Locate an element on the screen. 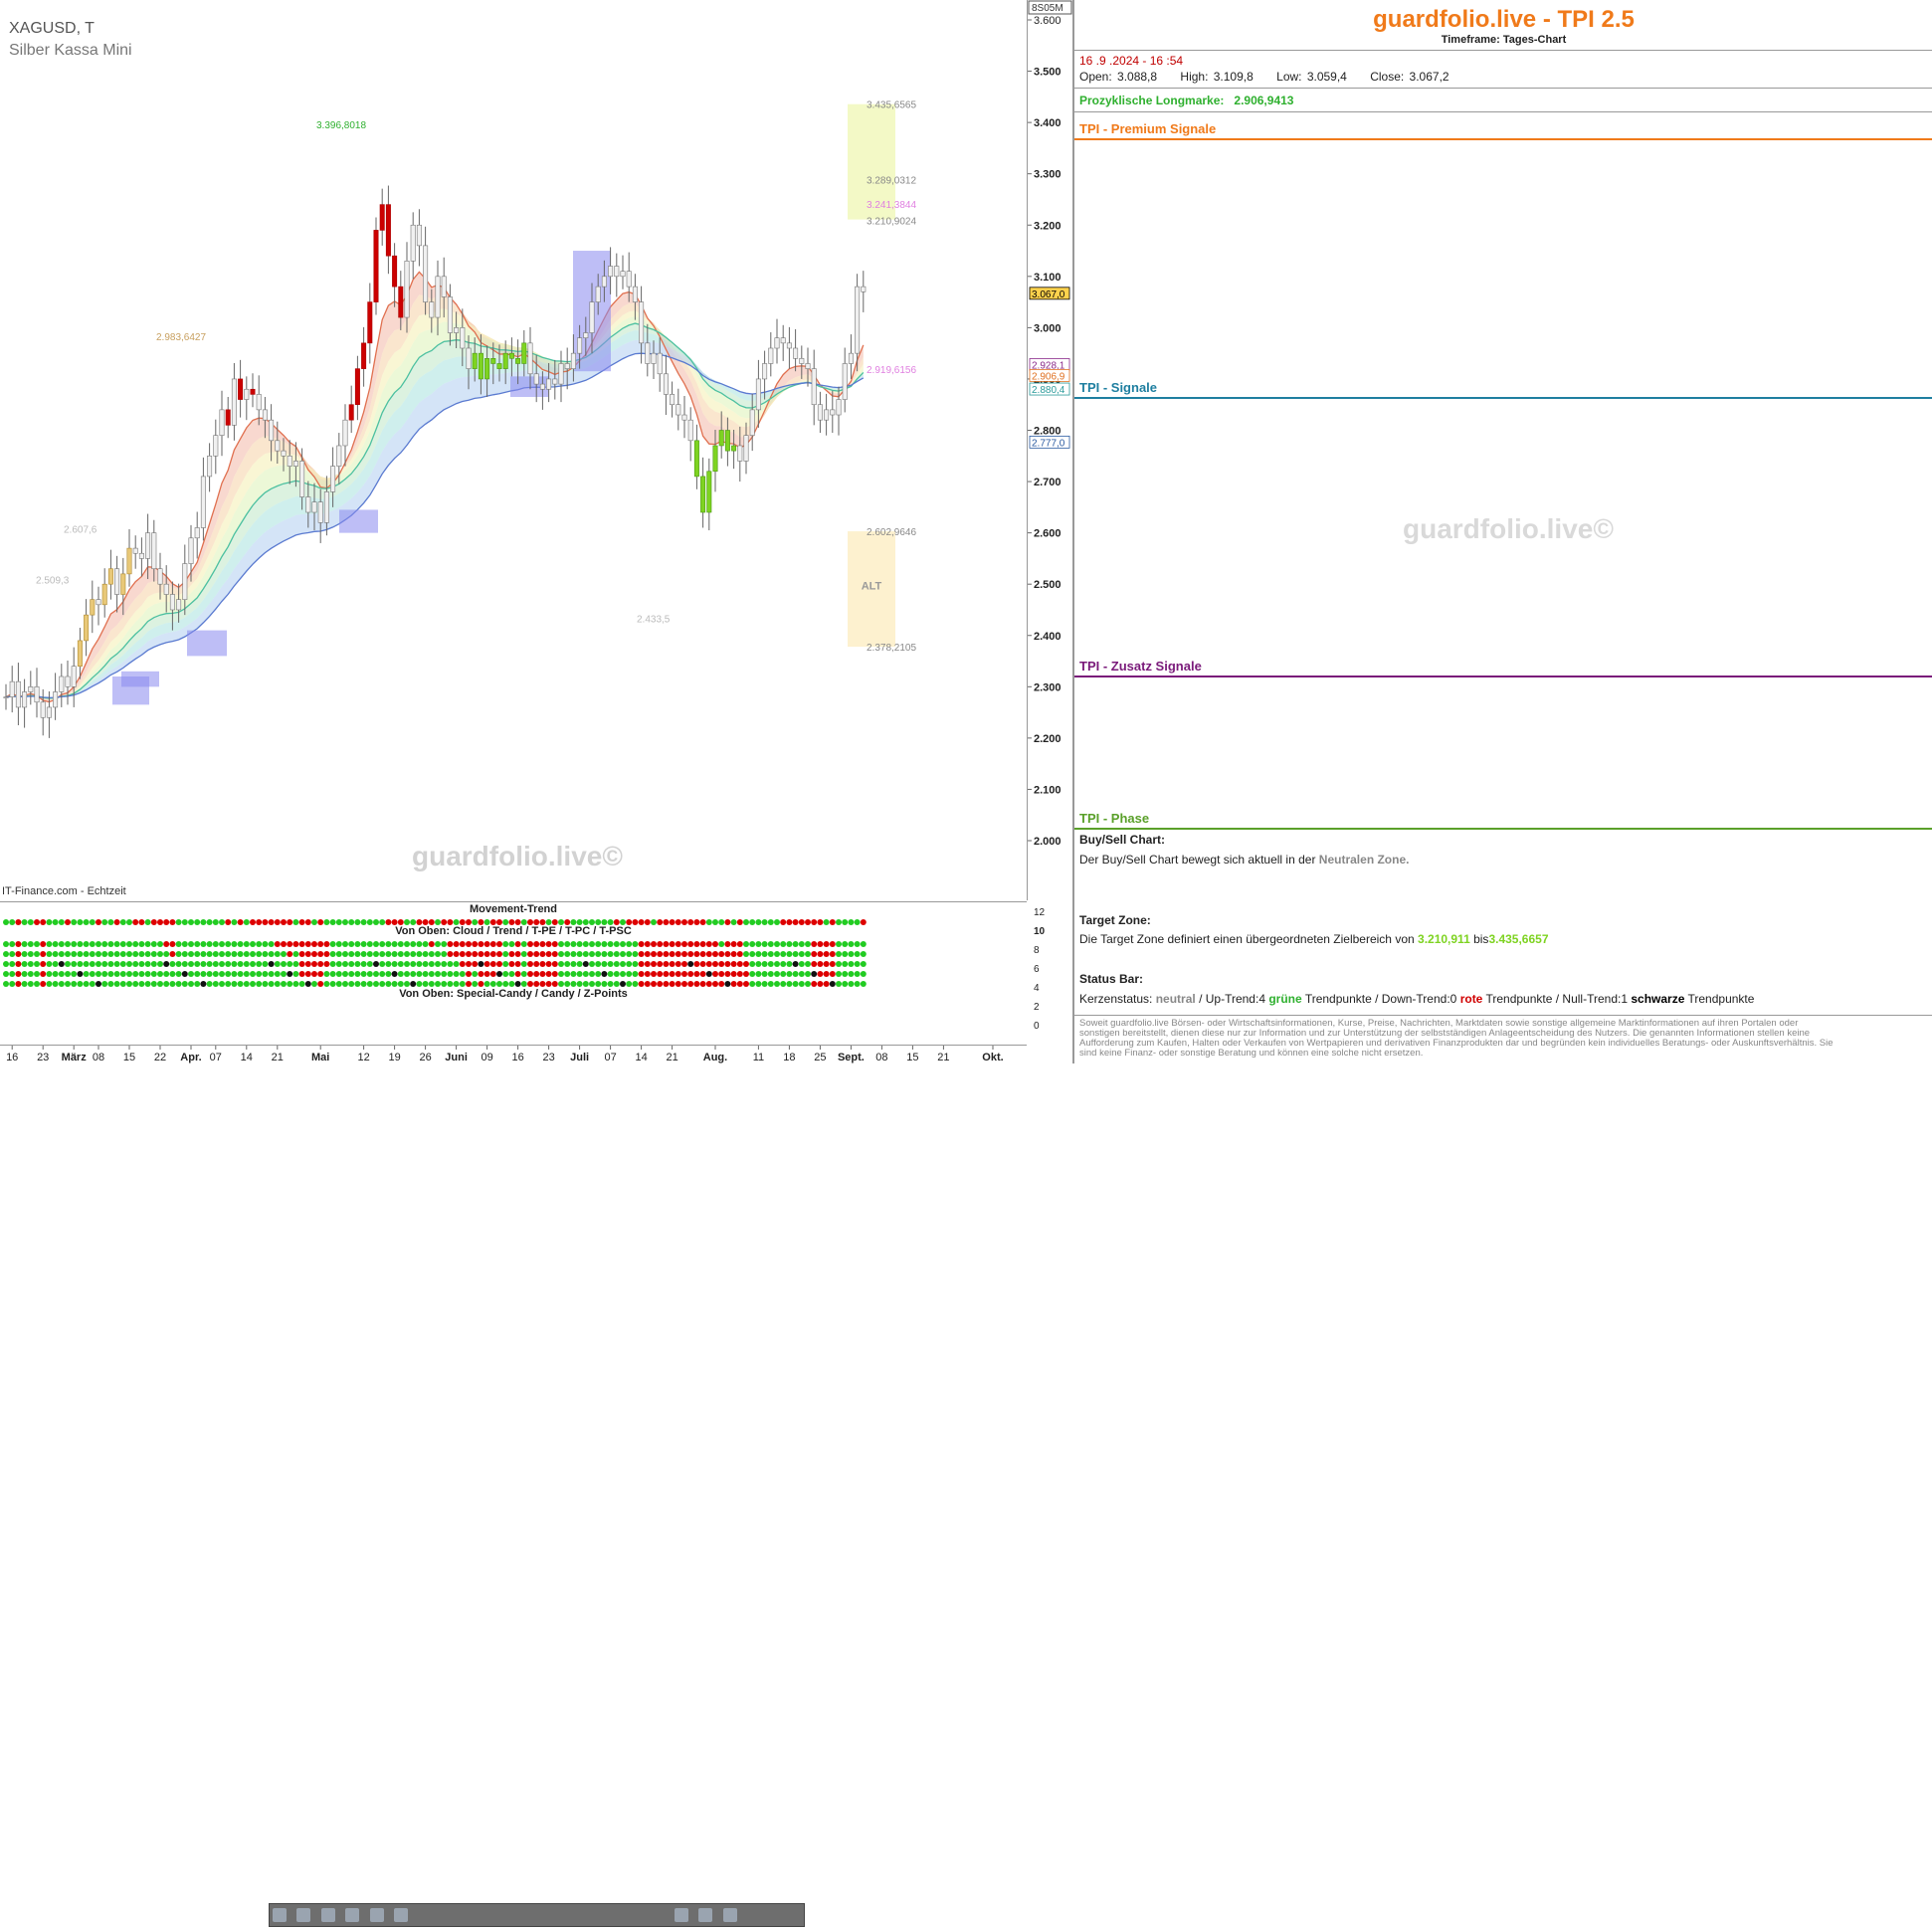  time-tick-label: 12 is located at coordinates (363, 1057).